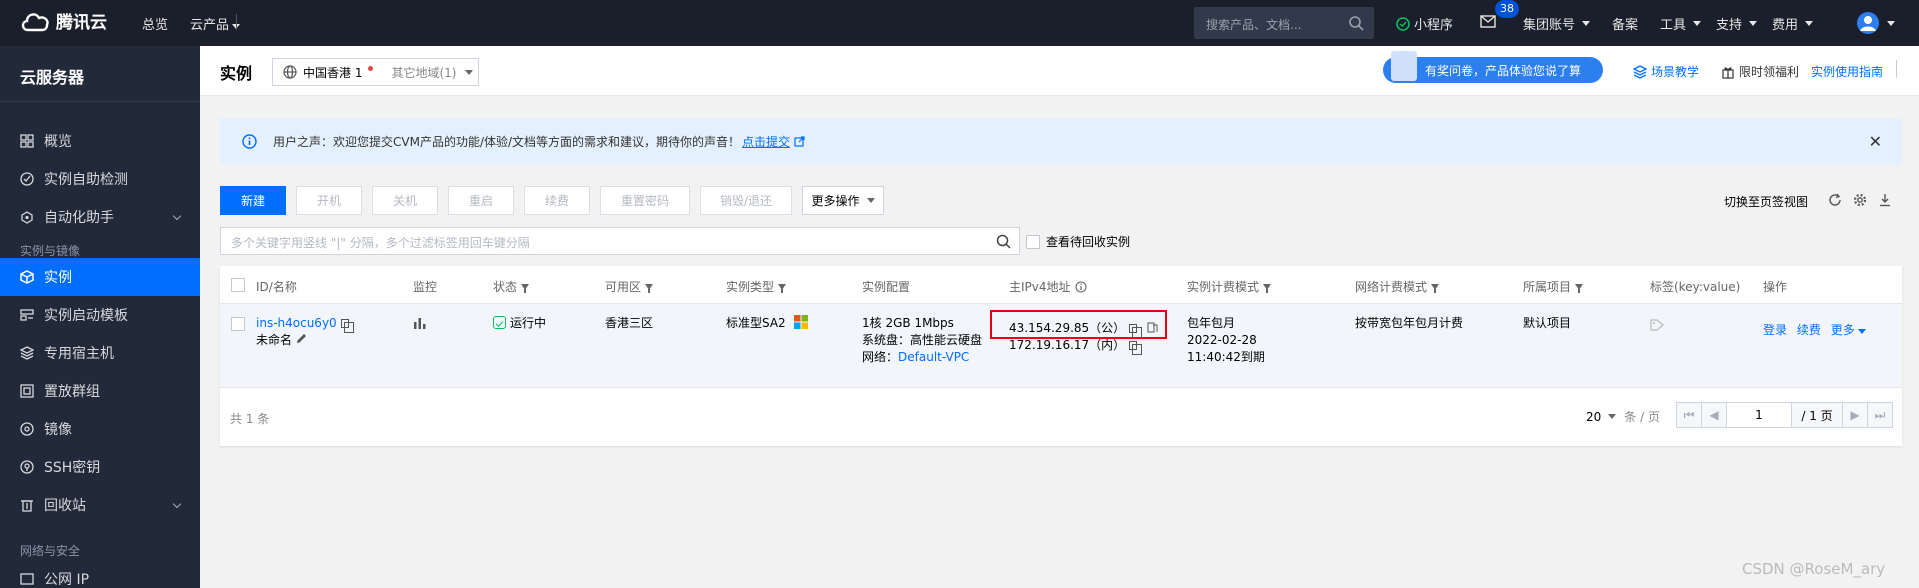  I want to click on config-disk: 系统盘：高性能云硬盘, so click(922, 340).